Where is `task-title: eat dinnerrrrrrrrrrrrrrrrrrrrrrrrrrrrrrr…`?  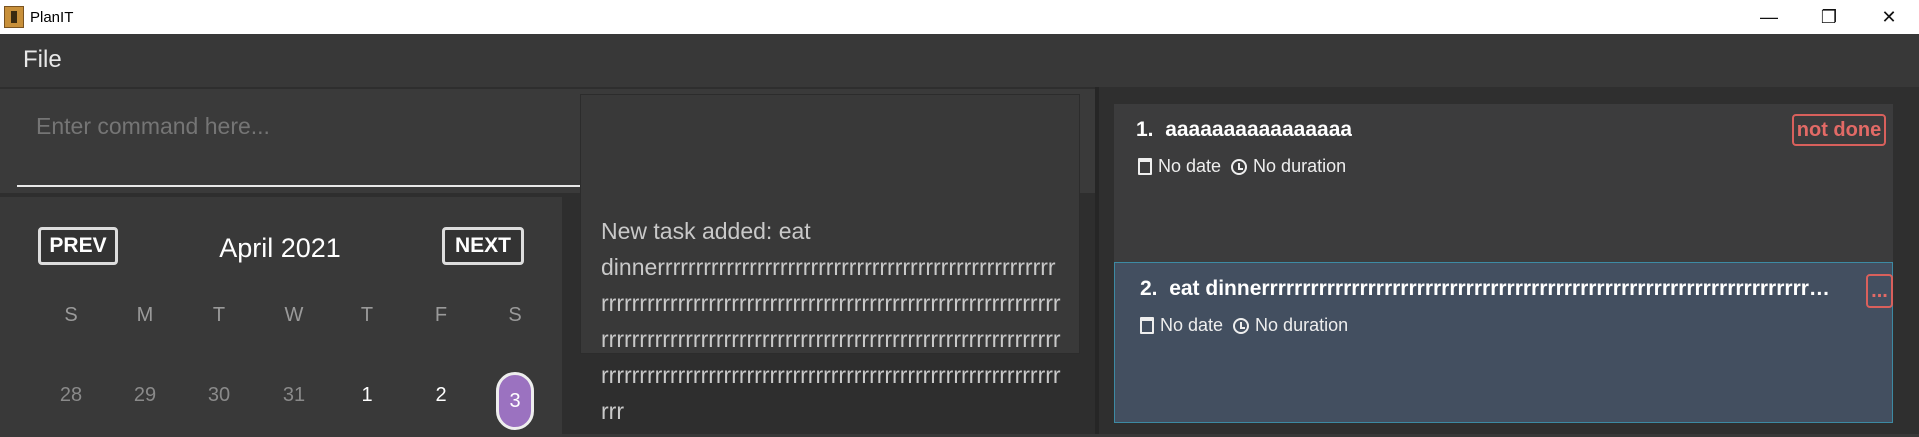 task-title: eat dinnerrrrrrrrrrrrrrrrrrrrrrrrrrrrrrr… is located at coordinates (1502, 288).